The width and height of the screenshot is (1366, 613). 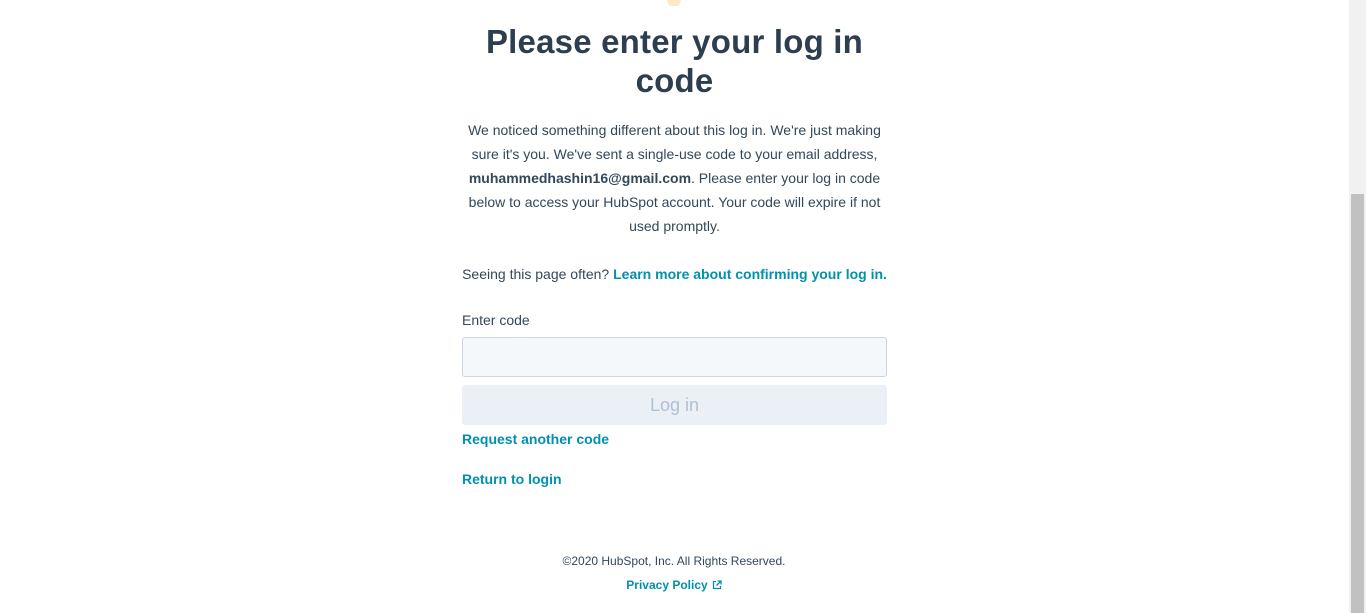 What do you see at coordinates (674, 61) in the screenshot?
I see `page-title: Please enter your log in code` at bounding box center [674, 61].